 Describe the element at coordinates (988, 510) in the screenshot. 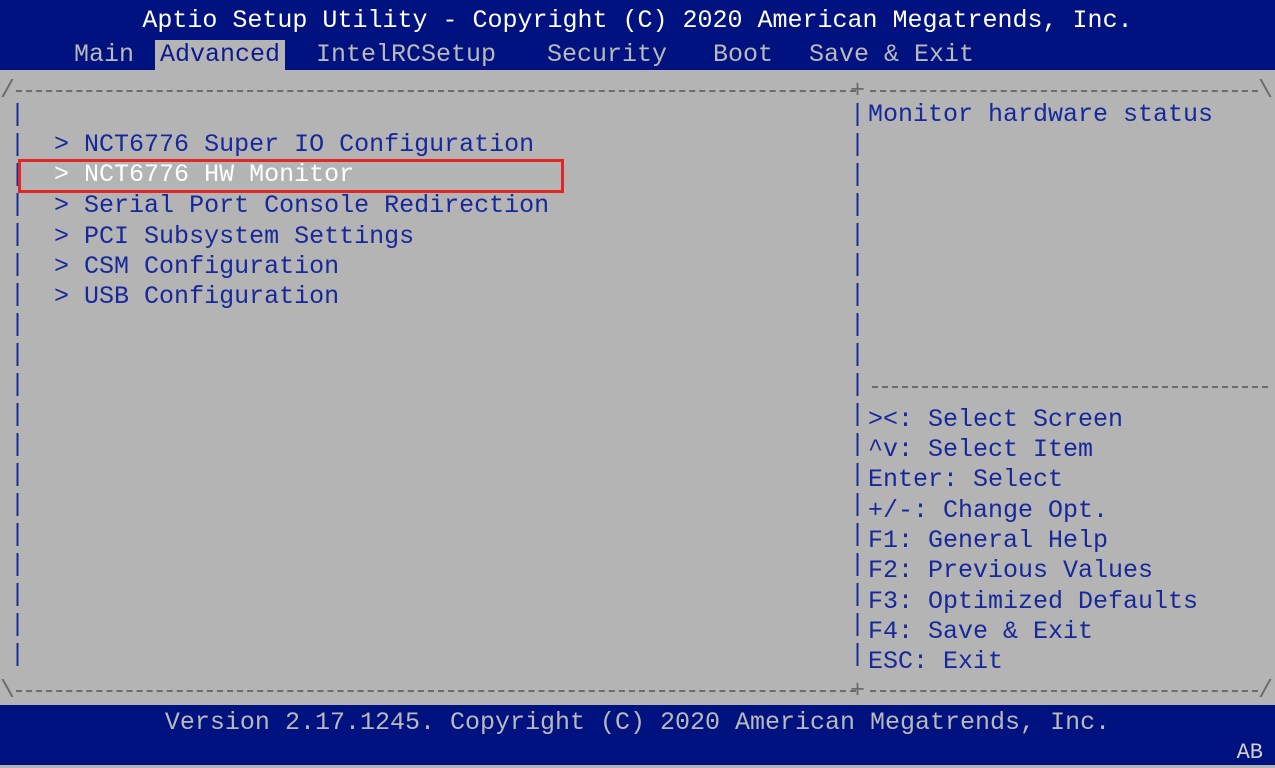

I see `key-help-change-opt: +/-: Change Opt.` at that location.